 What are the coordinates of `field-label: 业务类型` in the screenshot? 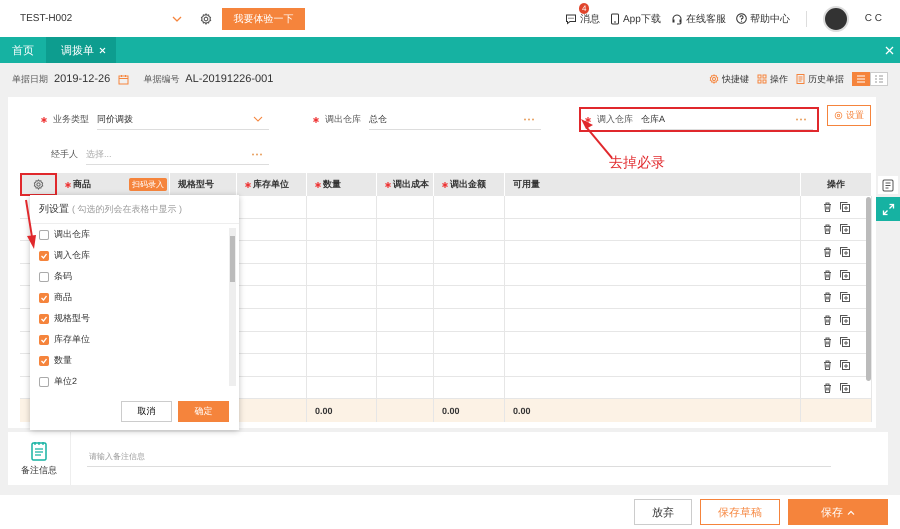 It's located at (71, 119).